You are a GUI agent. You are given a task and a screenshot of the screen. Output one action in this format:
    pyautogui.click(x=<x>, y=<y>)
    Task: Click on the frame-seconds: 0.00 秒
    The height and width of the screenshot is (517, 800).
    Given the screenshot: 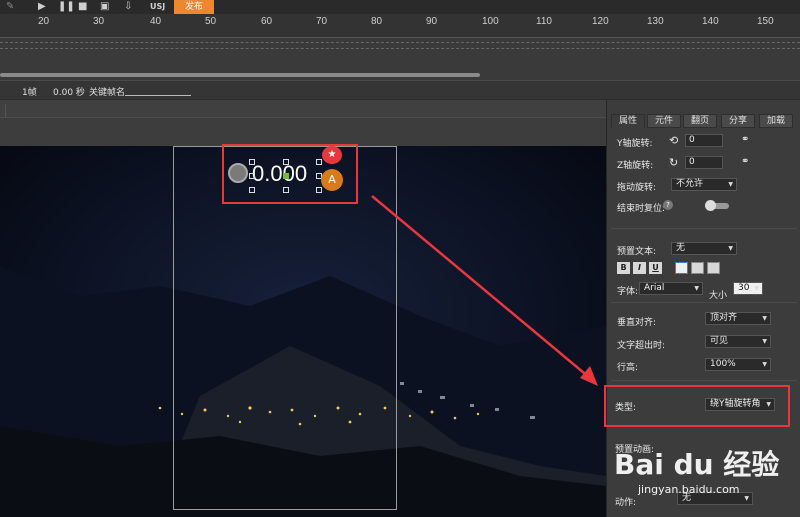 What is the action you would take?
    pyautogui.click(x=69, y=93)
    